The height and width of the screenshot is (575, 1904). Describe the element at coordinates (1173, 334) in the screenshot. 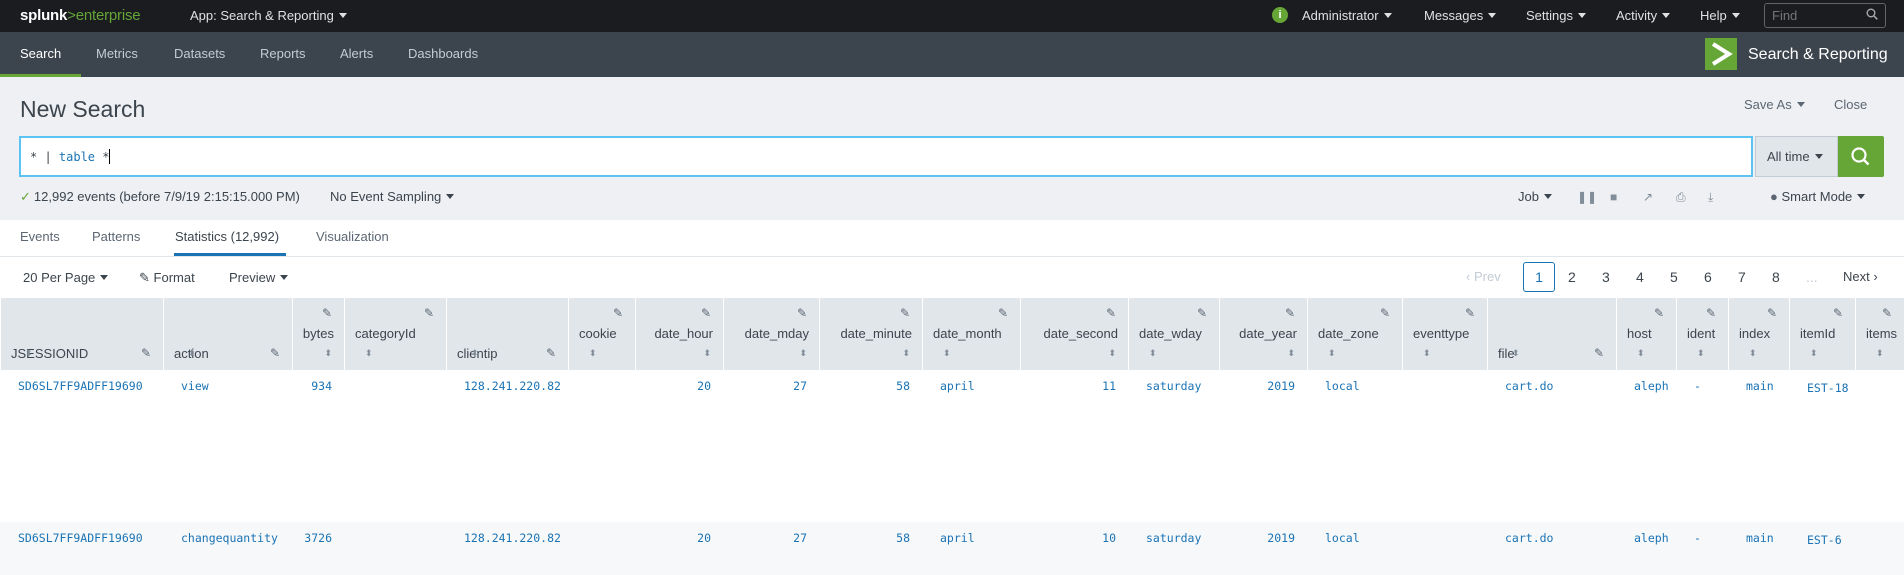

I see `column-header-date_wday: date_wday ⬍ ✎` at that location.